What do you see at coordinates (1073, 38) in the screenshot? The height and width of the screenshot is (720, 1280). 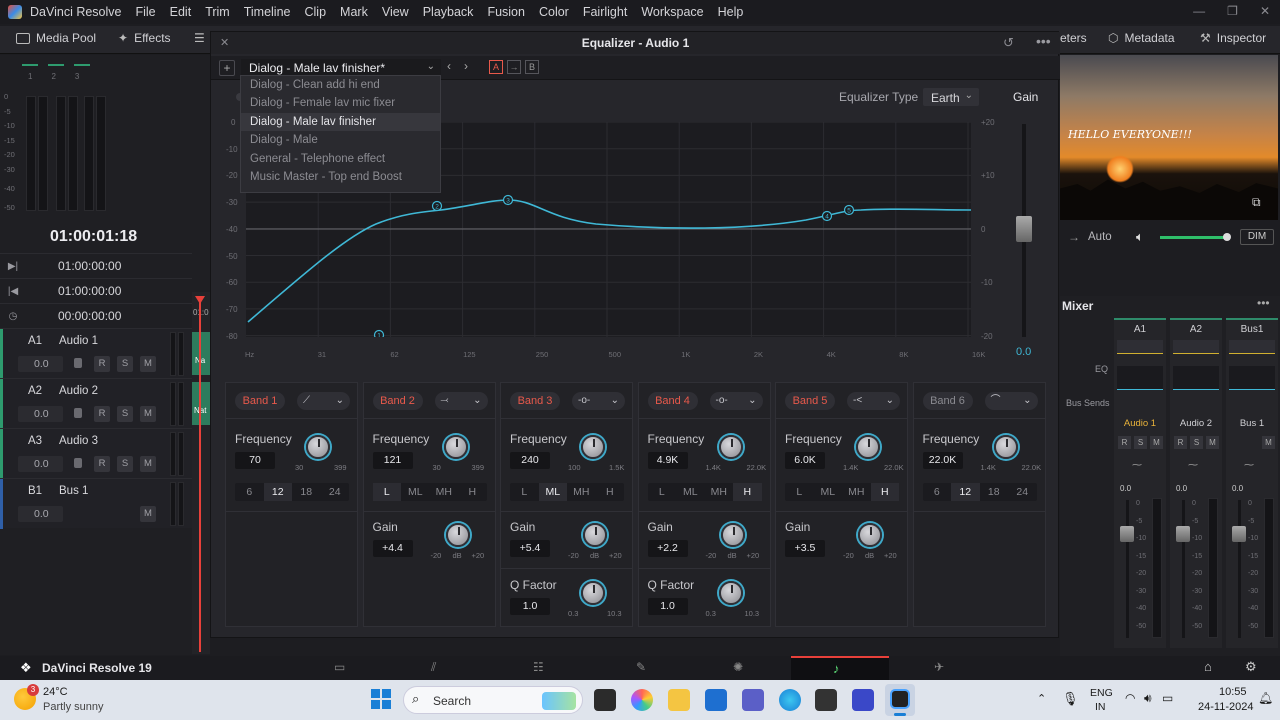 I see `meters-button: eters` at bounding box center [1073, 38].